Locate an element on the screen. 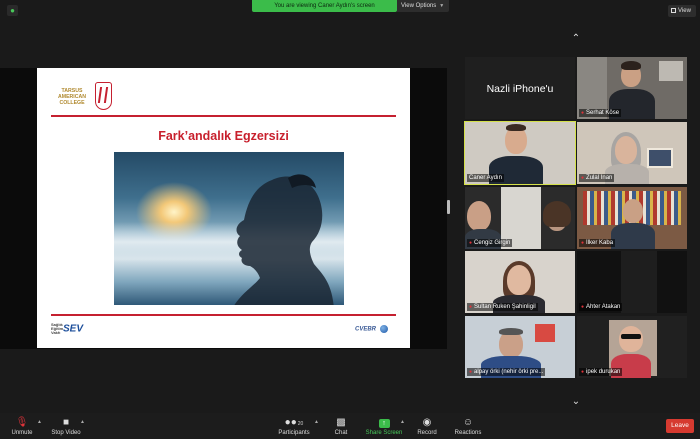  participant-name: Serhat Köse is located at coordinates (603, 113).